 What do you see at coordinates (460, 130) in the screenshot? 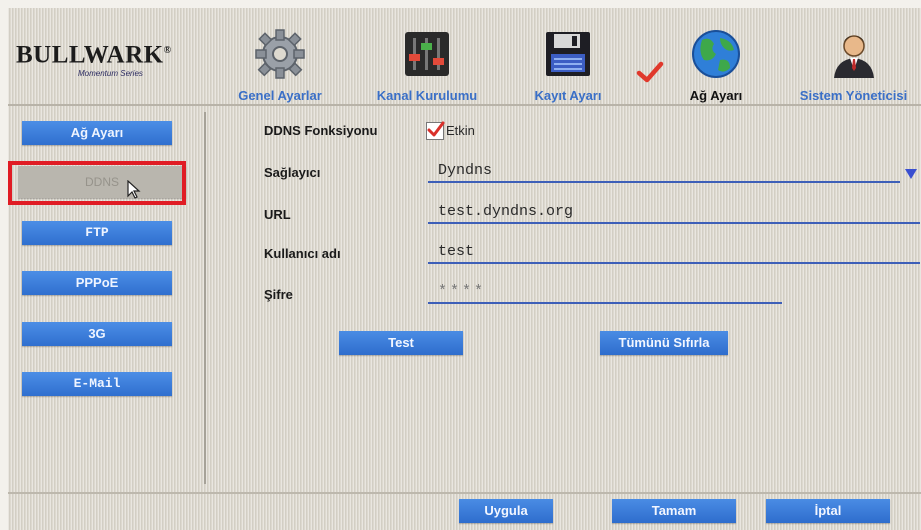
I see `ddns-enabled-label: Etkin` at bounding box center [460, 130].